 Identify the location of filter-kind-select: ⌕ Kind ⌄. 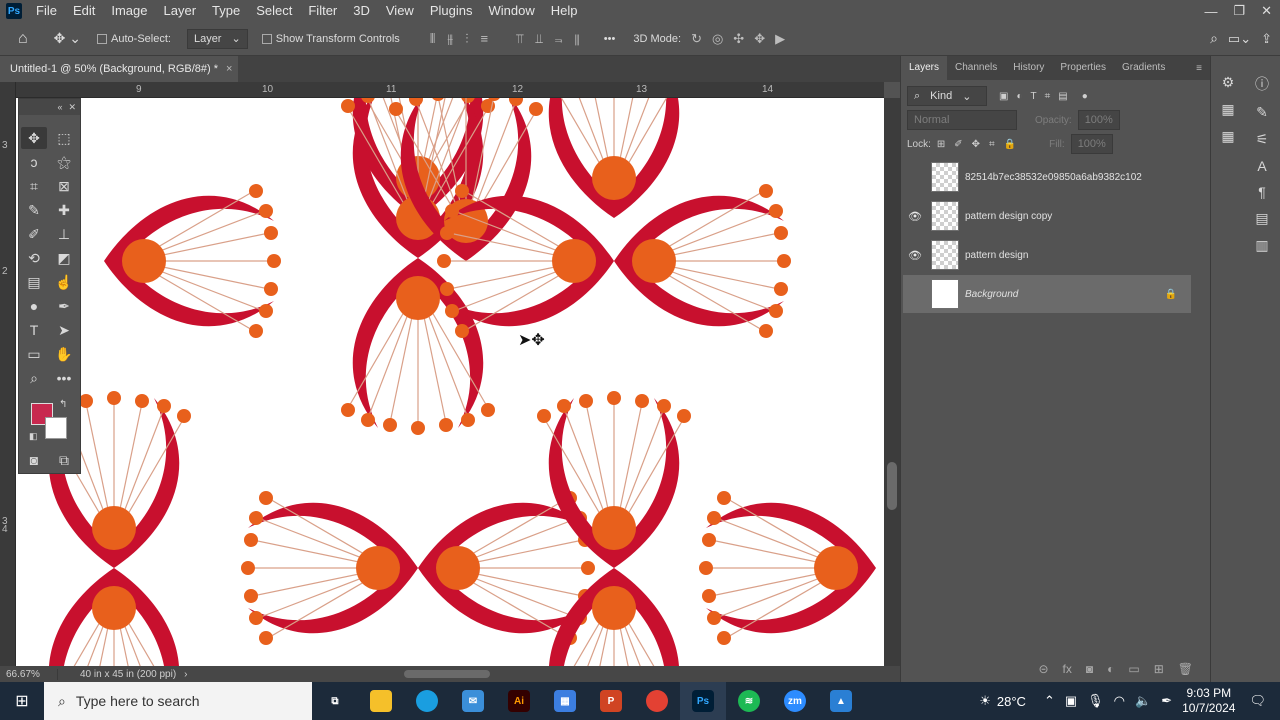
(947, 96).